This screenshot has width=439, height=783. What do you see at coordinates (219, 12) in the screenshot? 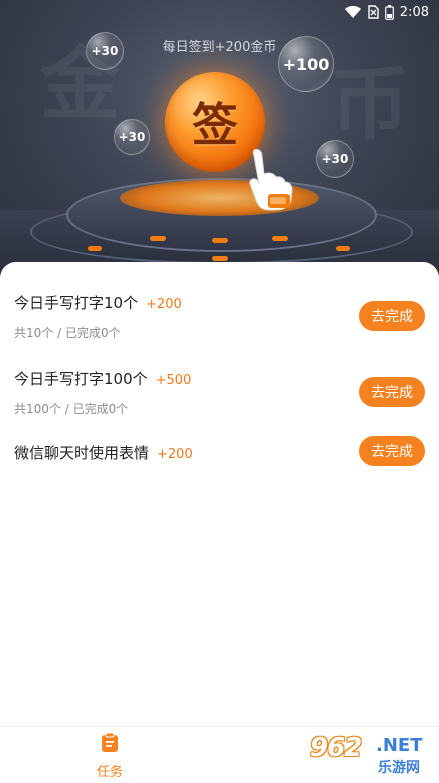
I see `status-bar: 2:08` at bounding box center [219, 12].